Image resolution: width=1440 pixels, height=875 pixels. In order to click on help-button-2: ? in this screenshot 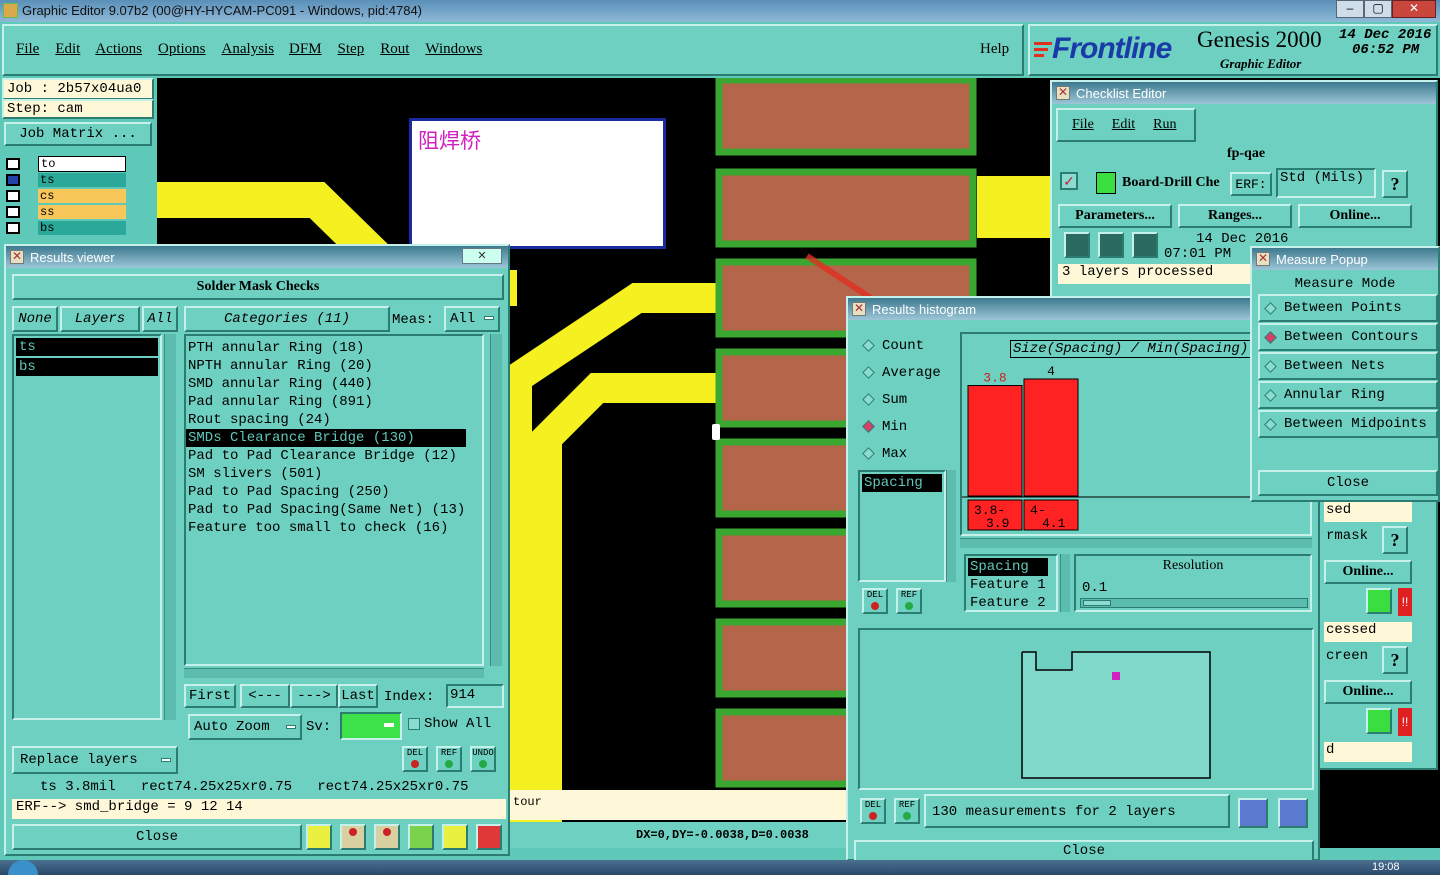, I will do `click(1395, 540)`.